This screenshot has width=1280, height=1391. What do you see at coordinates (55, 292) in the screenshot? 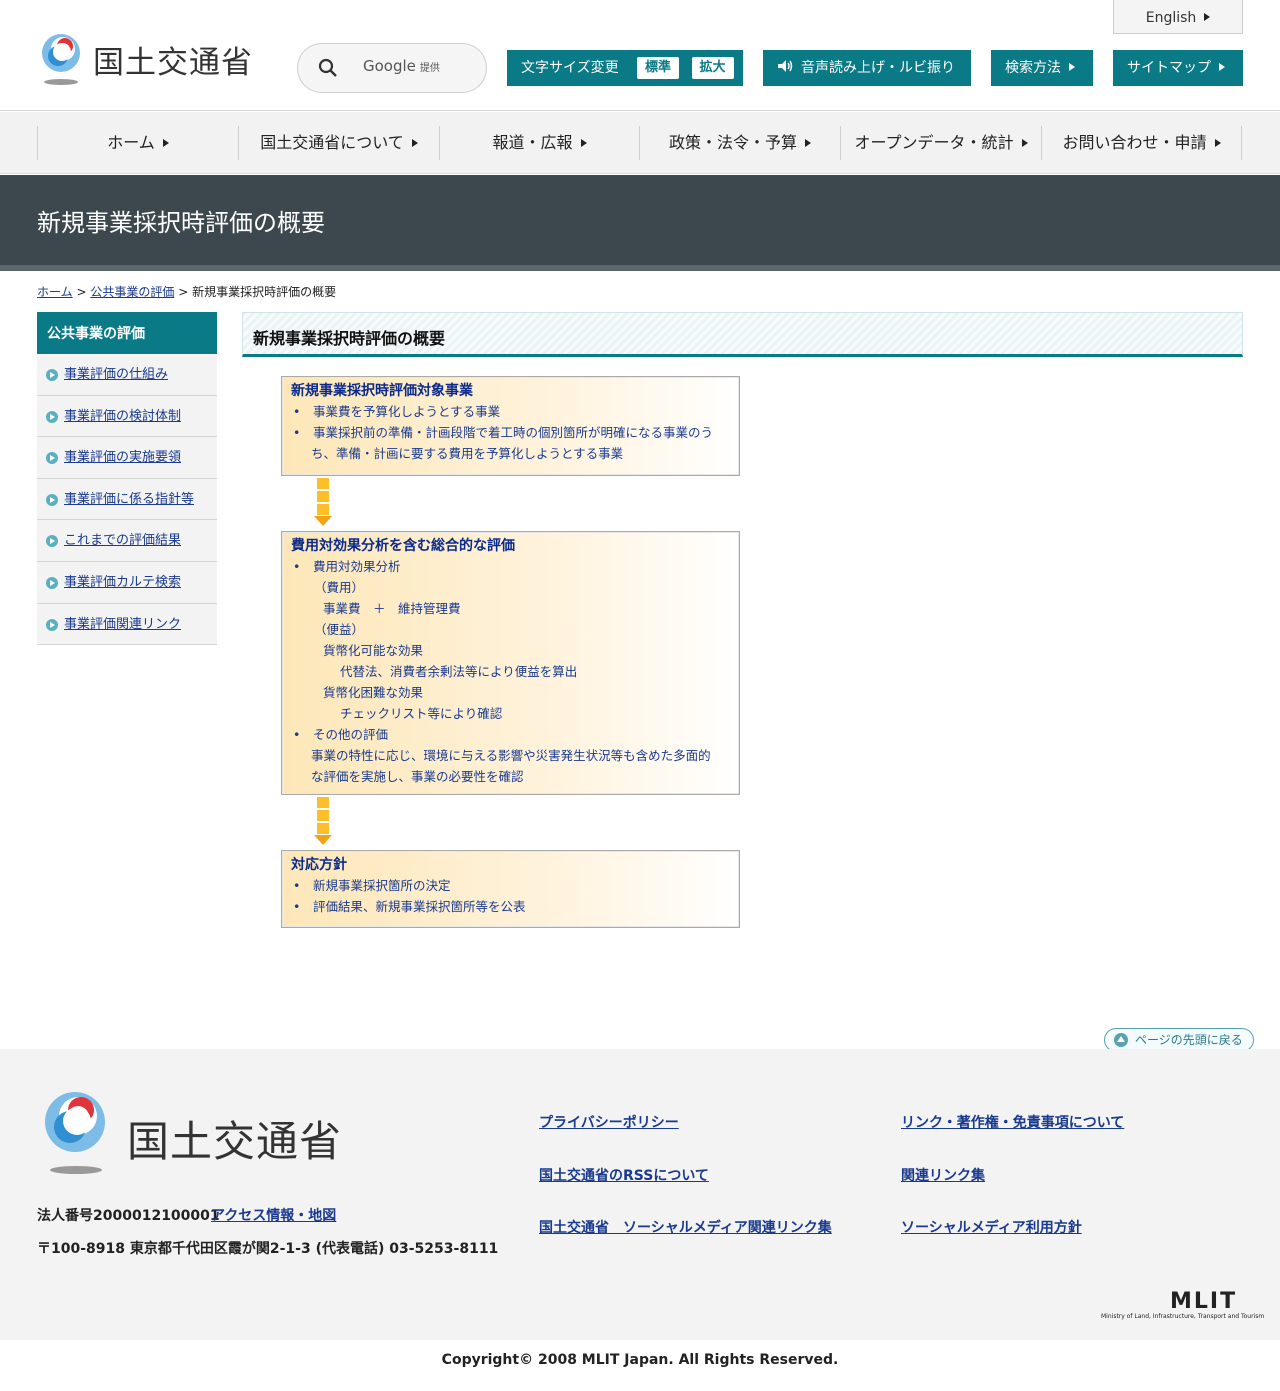
I see `breadcrumb-home-link: ホーム` at bounding box center [55, 292].